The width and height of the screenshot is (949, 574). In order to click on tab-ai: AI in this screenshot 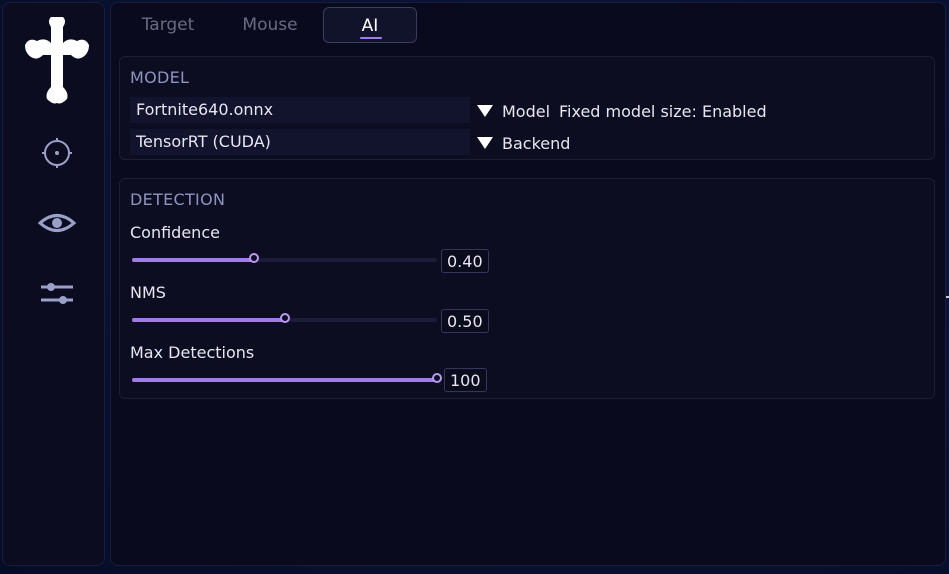, I will do `click(370, 25)`.